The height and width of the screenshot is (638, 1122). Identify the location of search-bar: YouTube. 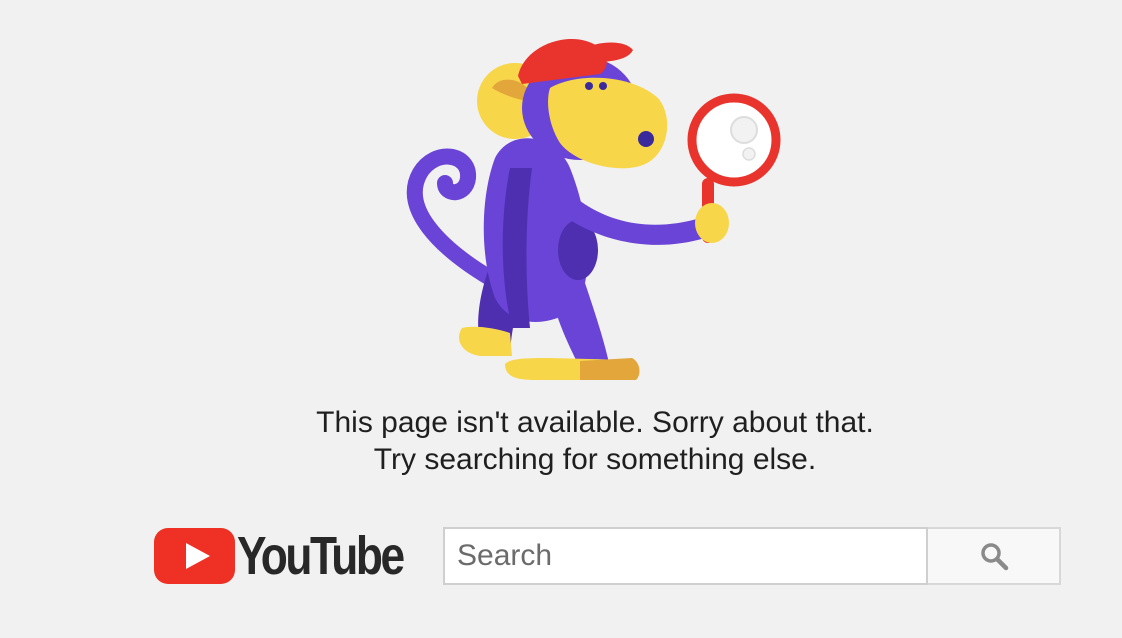
(607, 556).